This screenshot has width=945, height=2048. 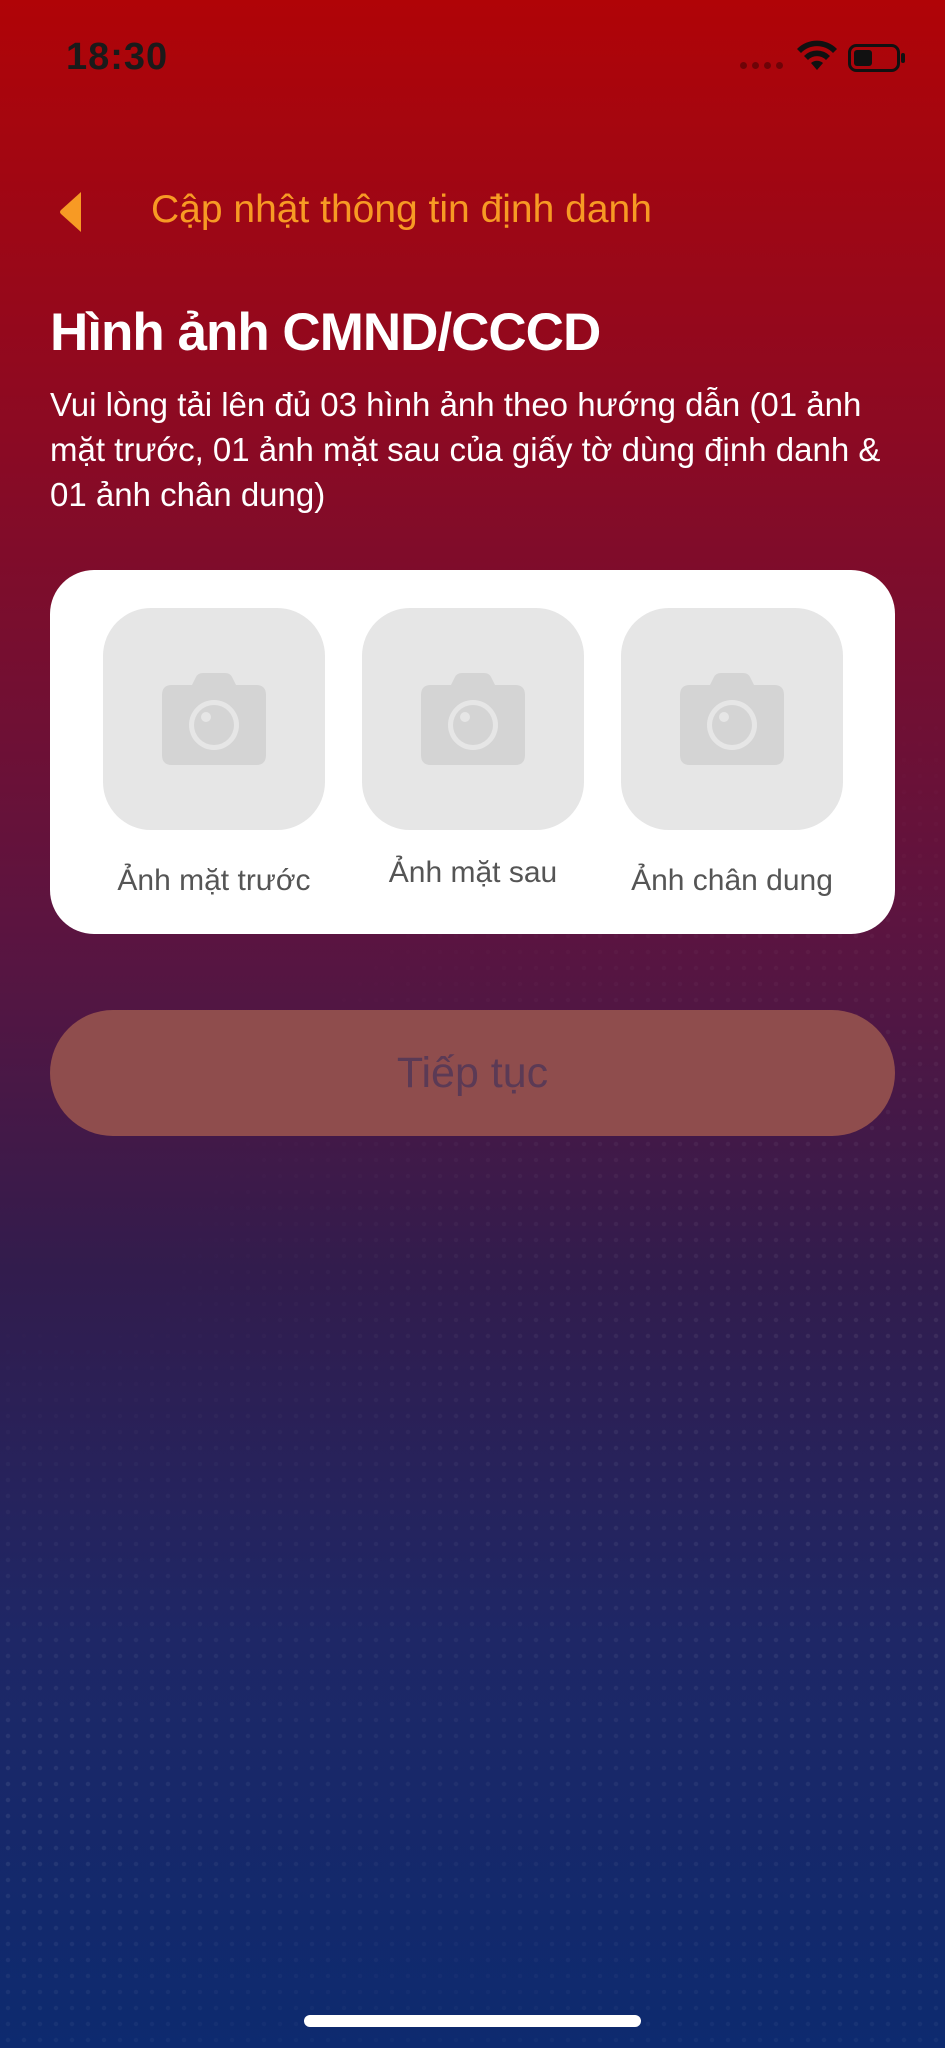 I want to click on status-bar: 18:30, so click(x=472, y=60).